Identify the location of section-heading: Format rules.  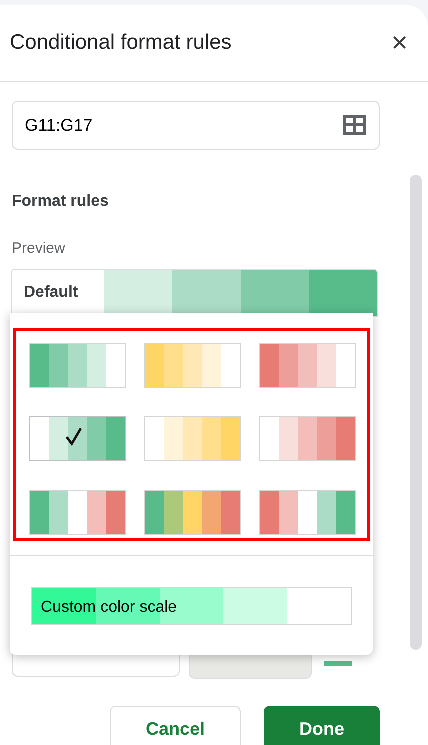
(61, 202).